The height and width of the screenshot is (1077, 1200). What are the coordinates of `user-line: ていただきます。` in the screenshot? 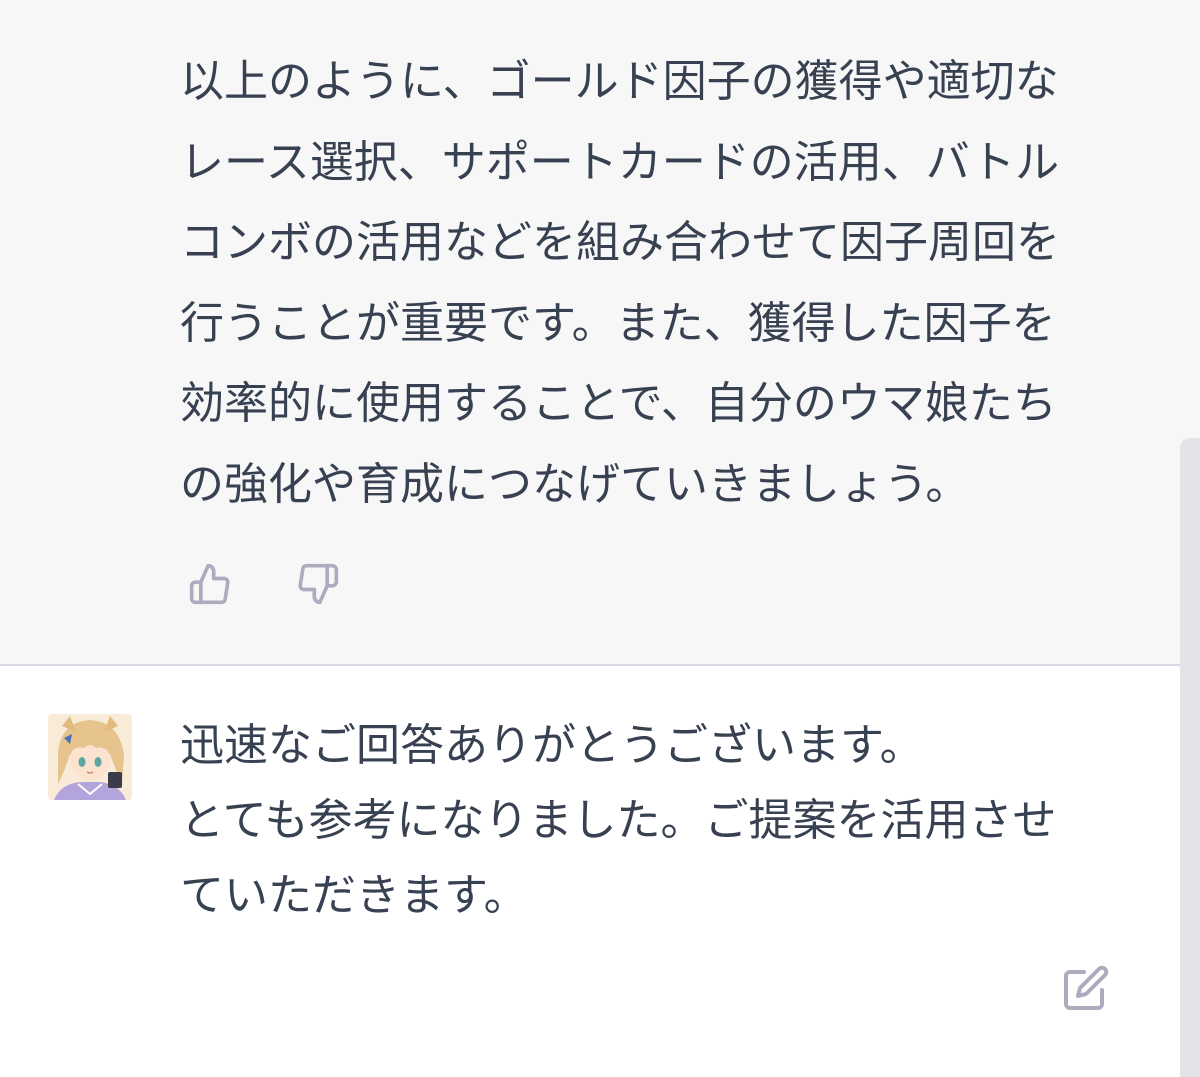 It's located at (354, 895).